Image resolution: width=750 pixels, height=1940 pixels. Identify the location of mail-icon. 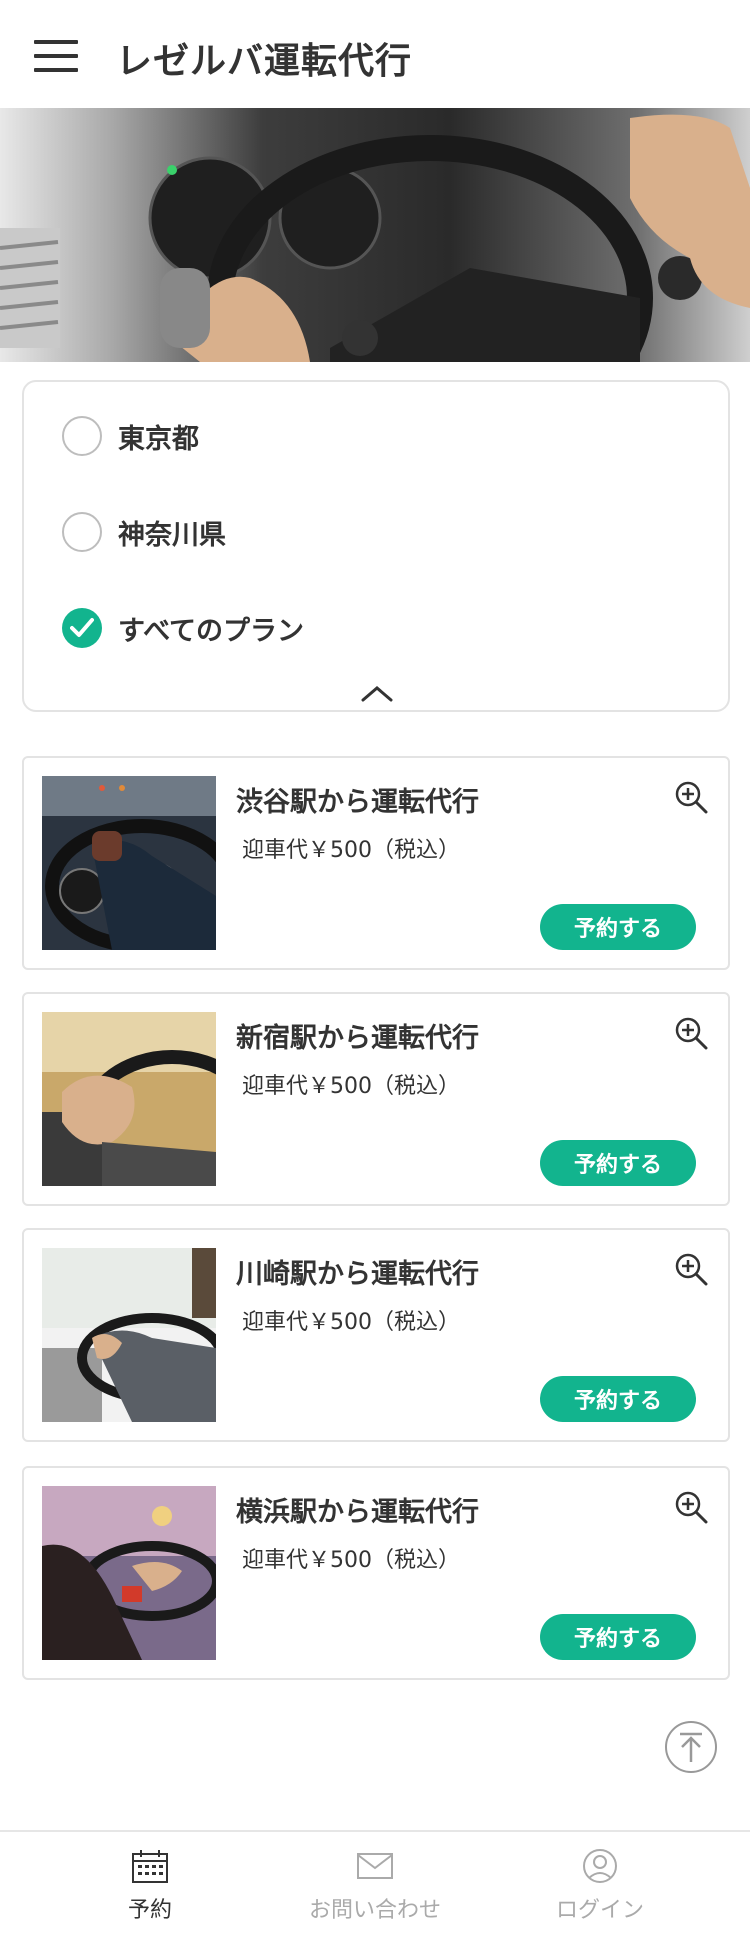
(375, 1866).